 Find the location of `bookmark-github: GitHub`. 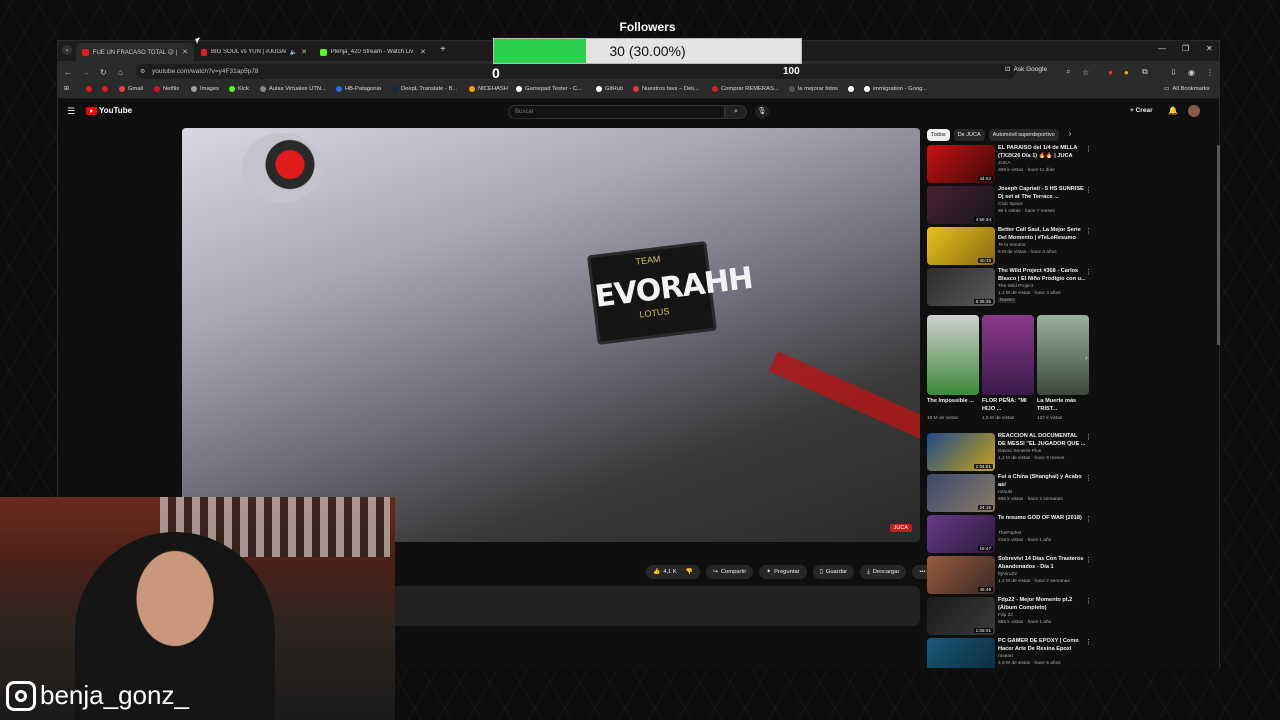

bookmark-github: GitHub is located at coordinates (609, 89).